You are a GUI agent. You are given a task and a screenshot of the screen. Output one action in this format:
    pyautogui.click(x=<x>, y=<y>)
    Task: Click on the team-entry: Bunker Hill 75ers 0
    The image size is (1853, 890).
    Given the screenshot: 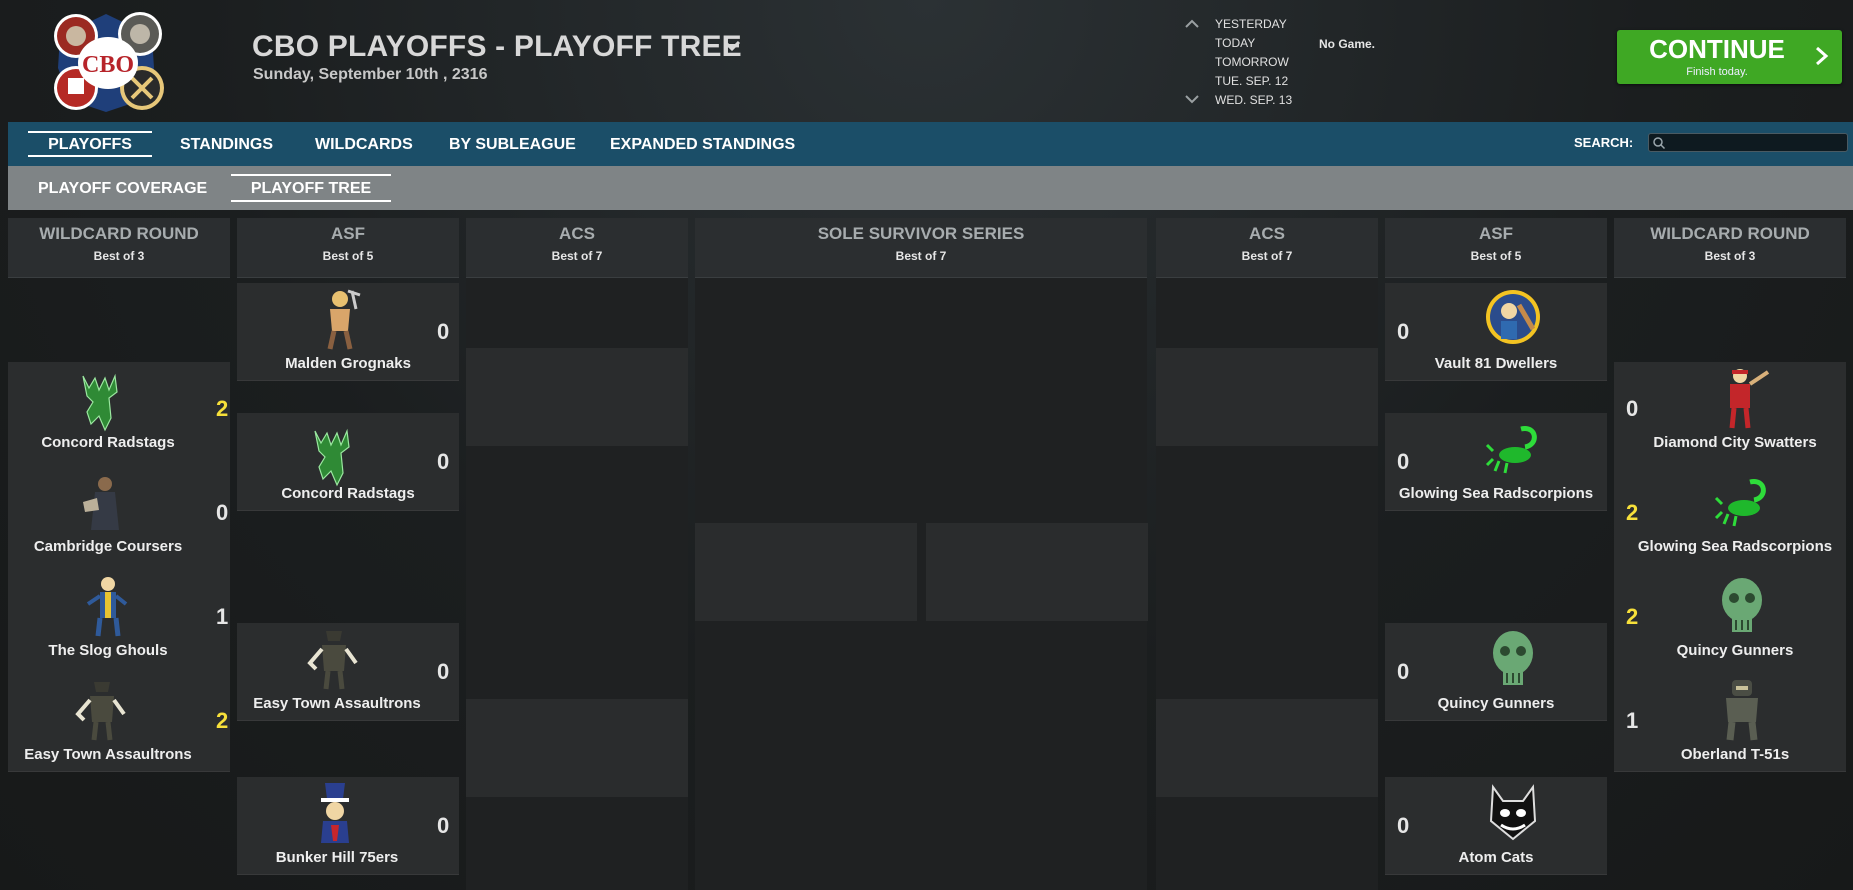 What is the action you would take?
    pyautogui.click(x=348, y=826)
    